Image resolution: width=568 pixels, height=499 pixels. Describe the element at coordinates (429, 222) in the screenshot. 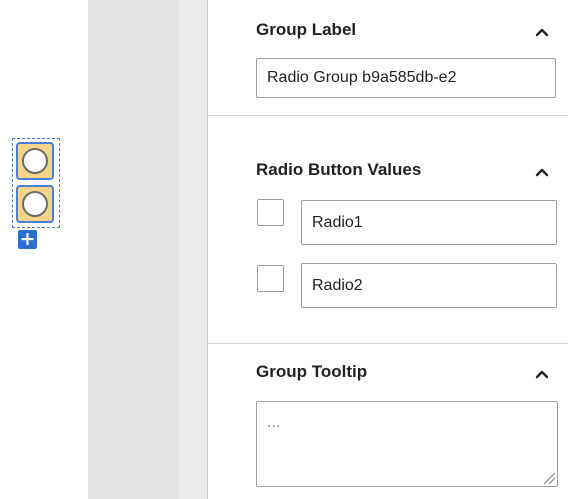

I see `radio1-value-input` at that location.